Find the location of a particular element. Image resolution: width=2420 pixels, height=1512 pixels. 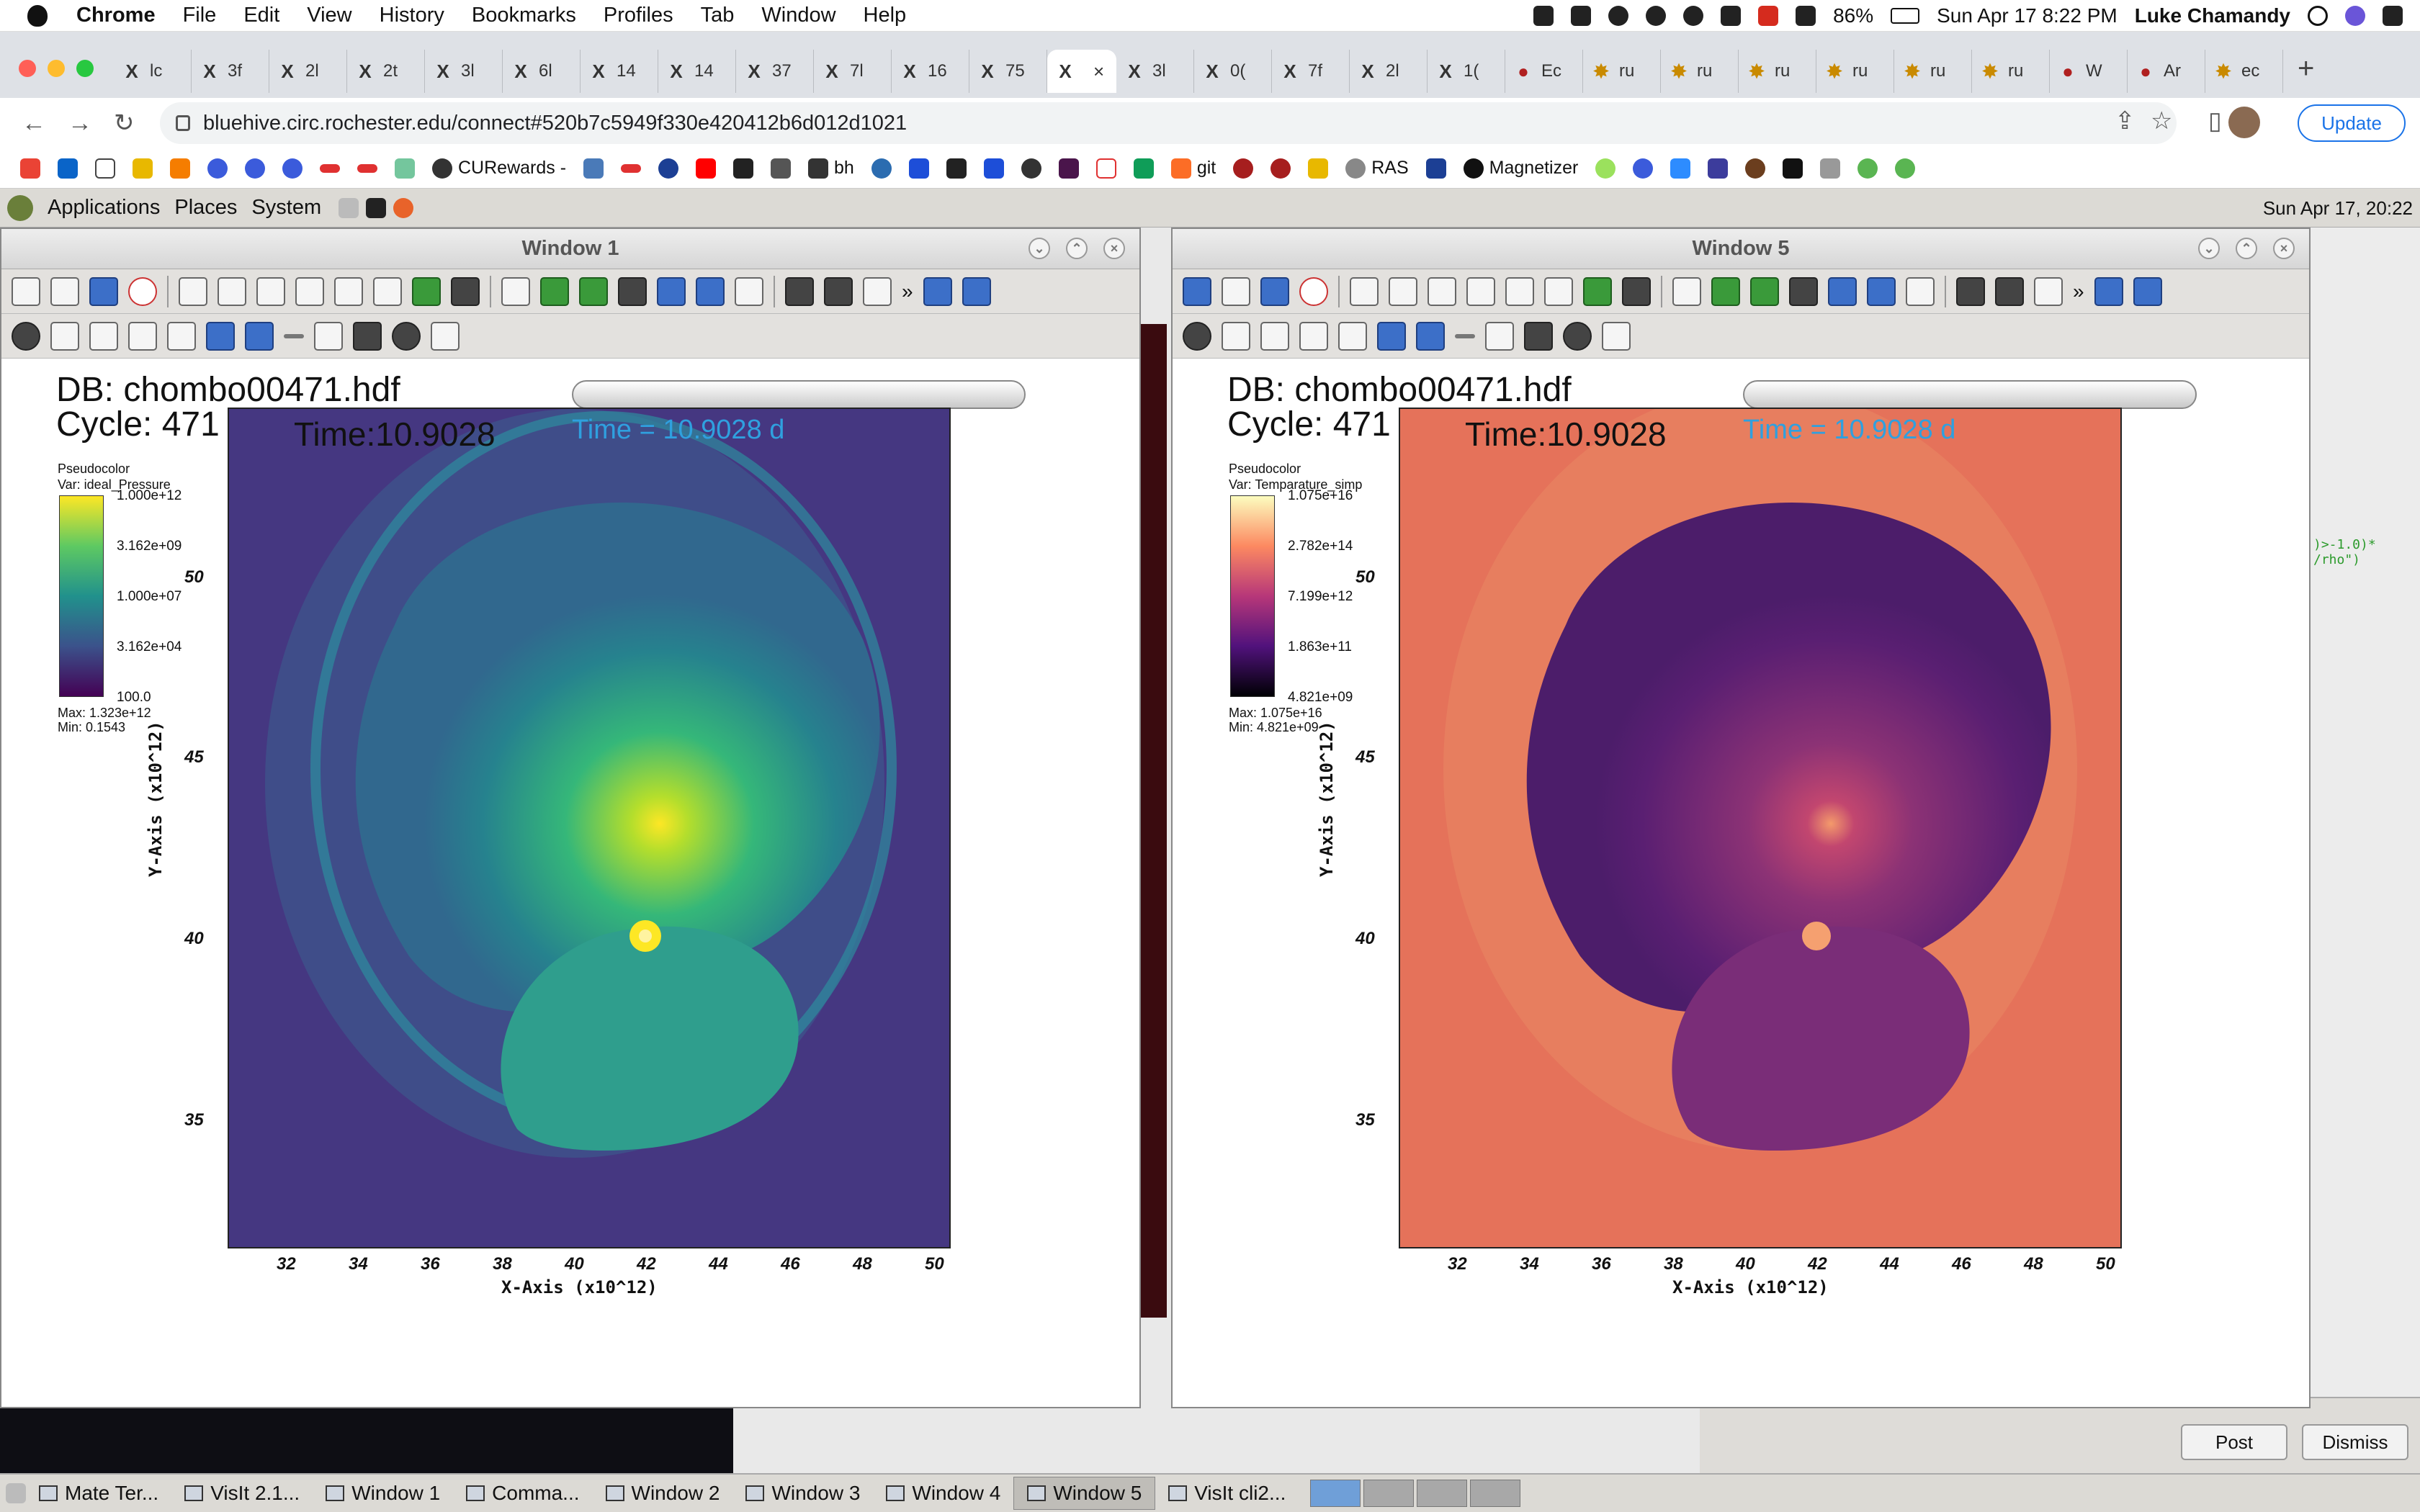

spreadsheet-pick-icon is located at coordinates (181, 336).